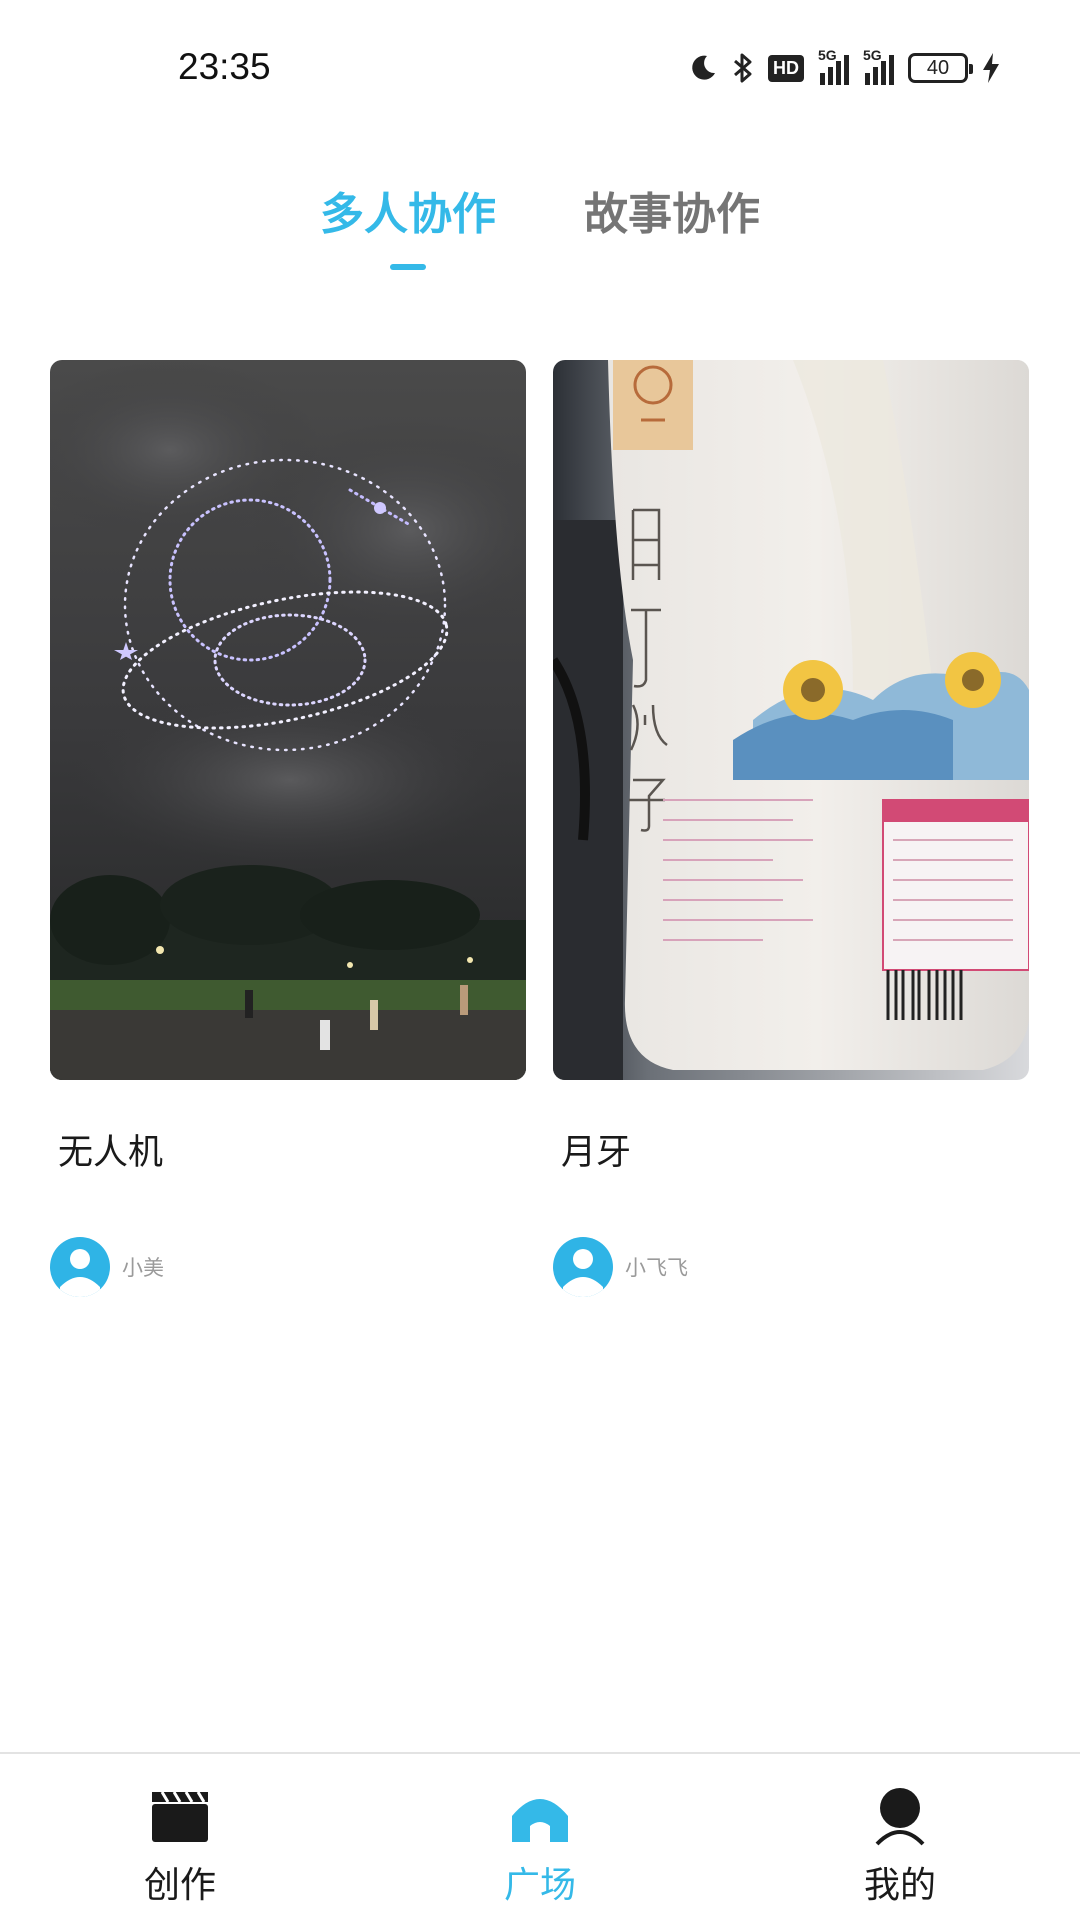 The height and width of the screenshot is (1920, 1080). What do you see at coordinates (224, 66) in the screenshot?
I see `status-time: 23:35` at bounding box center [224, 66].